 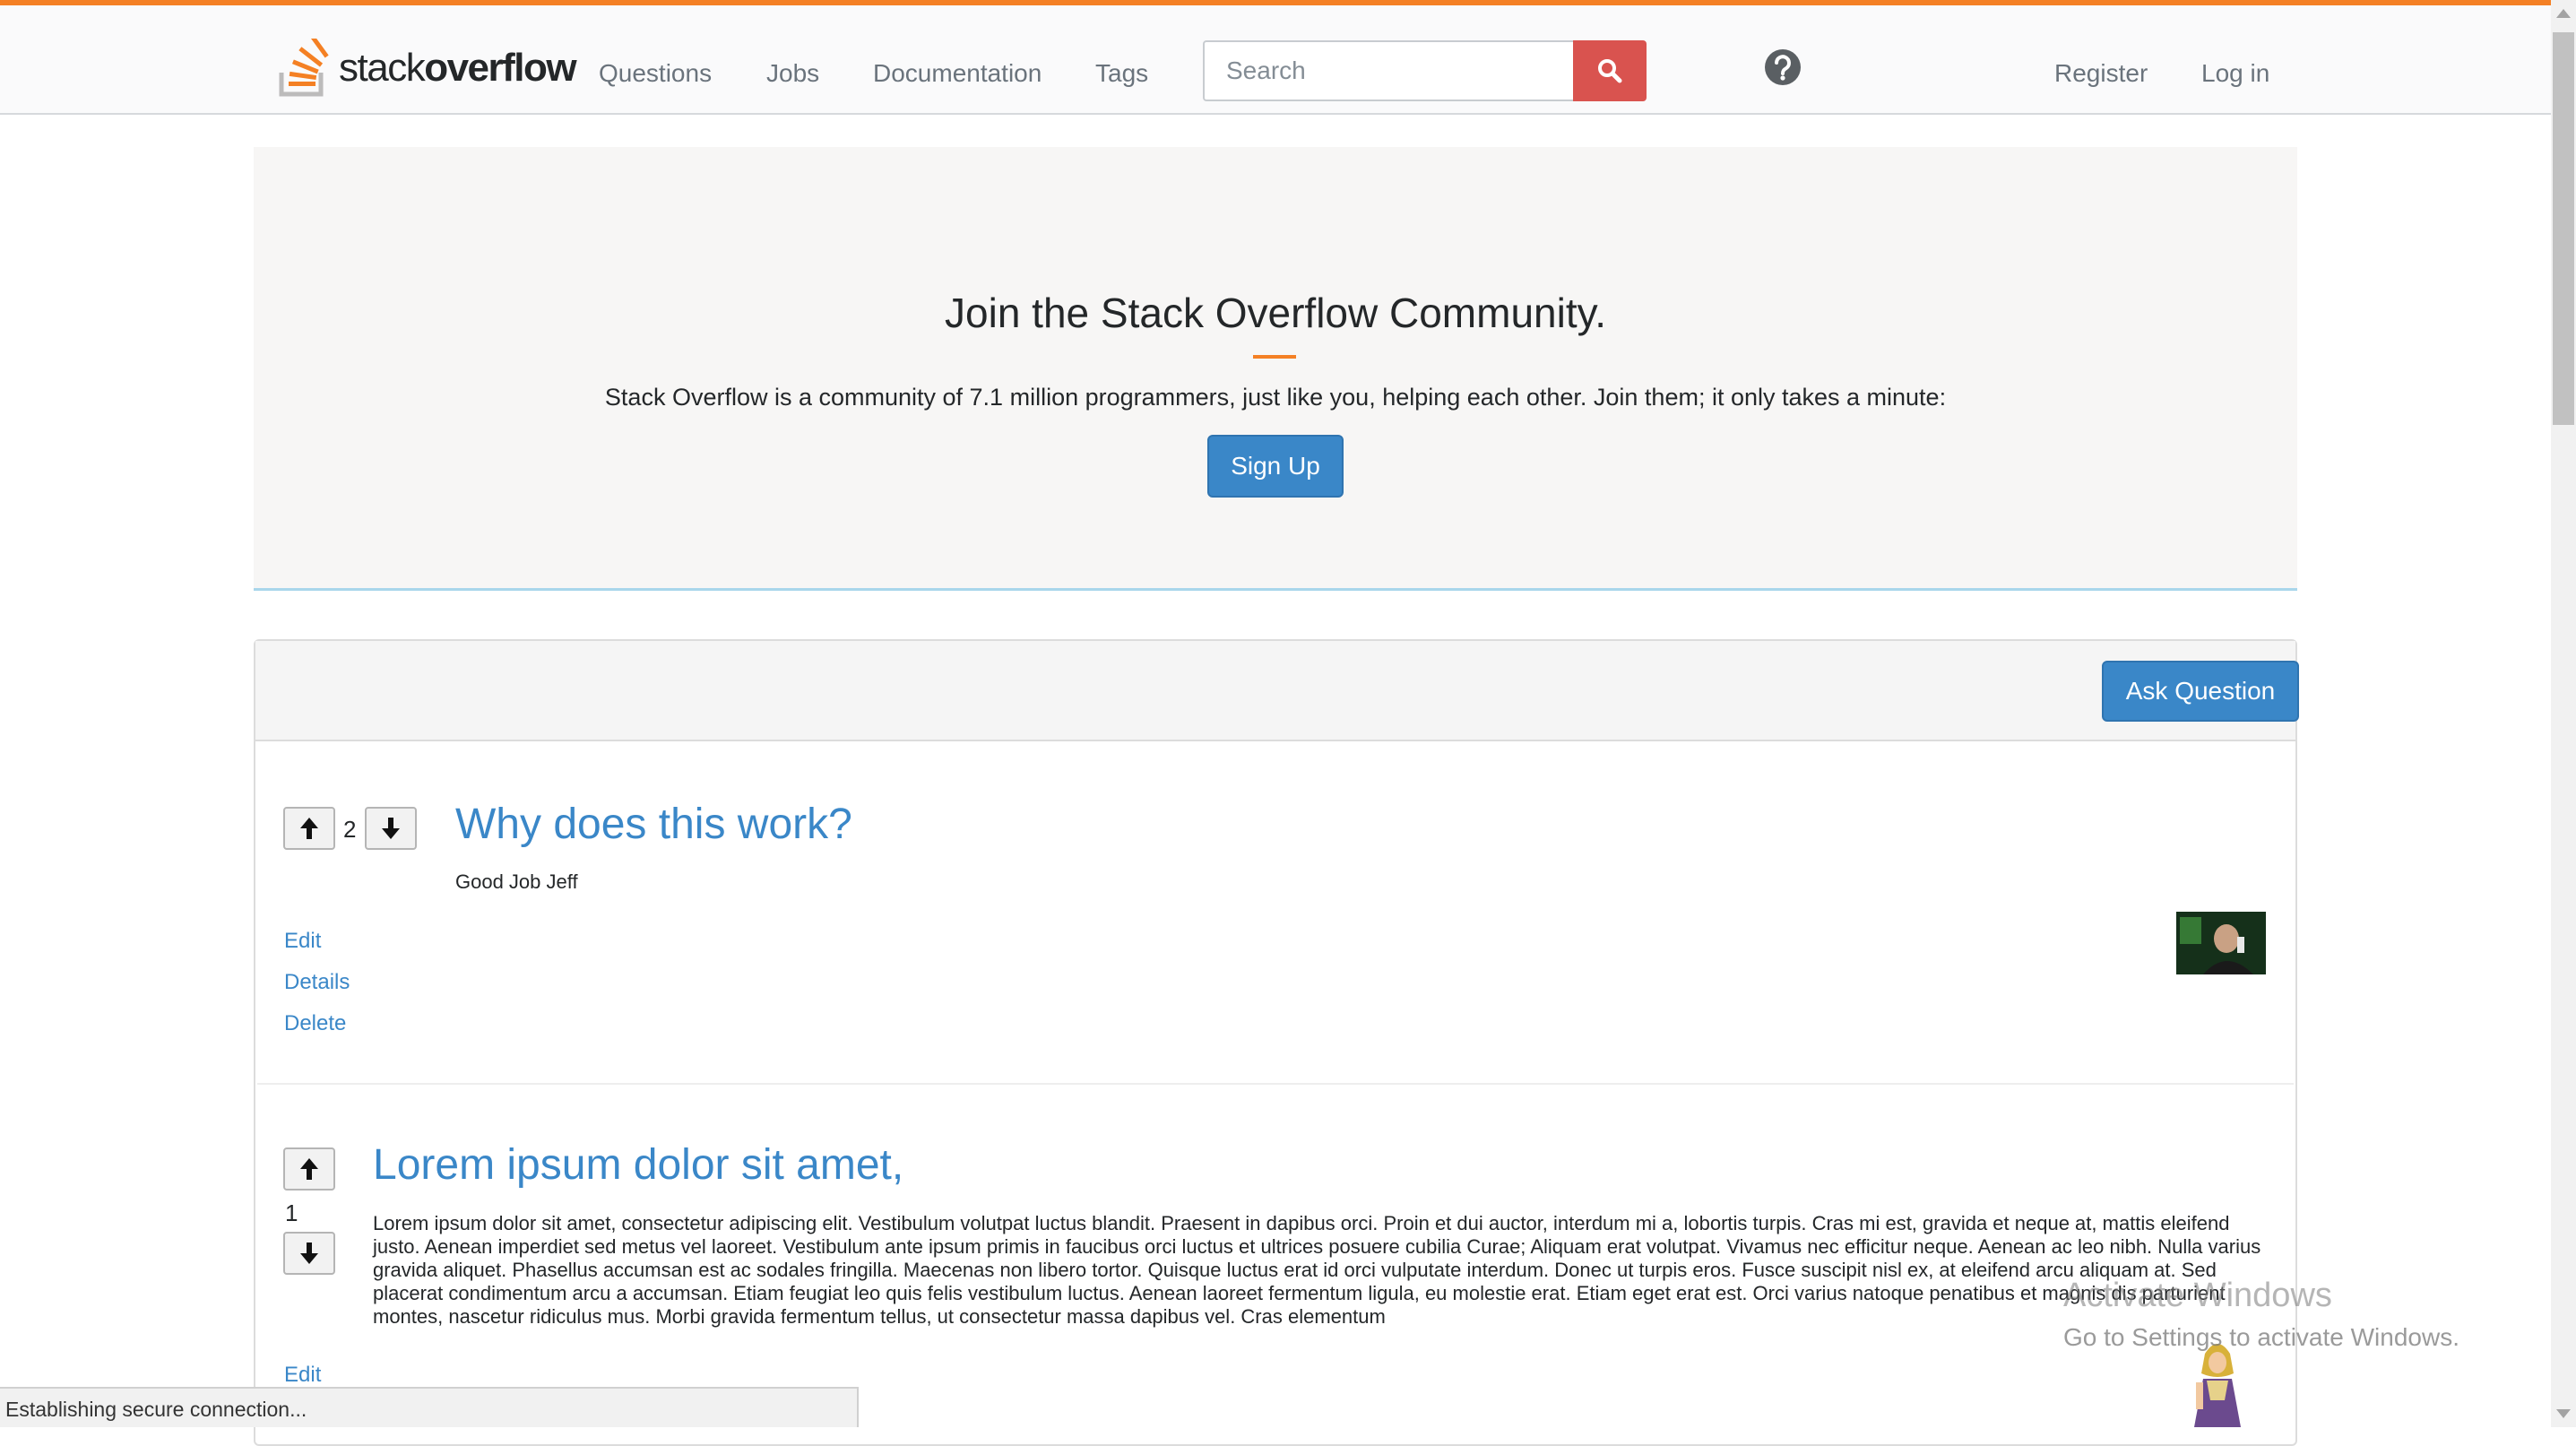 What do you see at coordinates (957, 73) in the screenshot?
I see `nav-documentation: Documentation` at bounding box center [957, 73].